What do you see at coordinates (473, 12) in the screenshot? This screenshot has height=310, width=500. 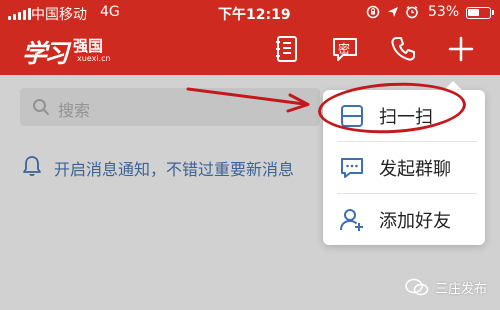 I see `battery-level` at bounding box center [473, 12].